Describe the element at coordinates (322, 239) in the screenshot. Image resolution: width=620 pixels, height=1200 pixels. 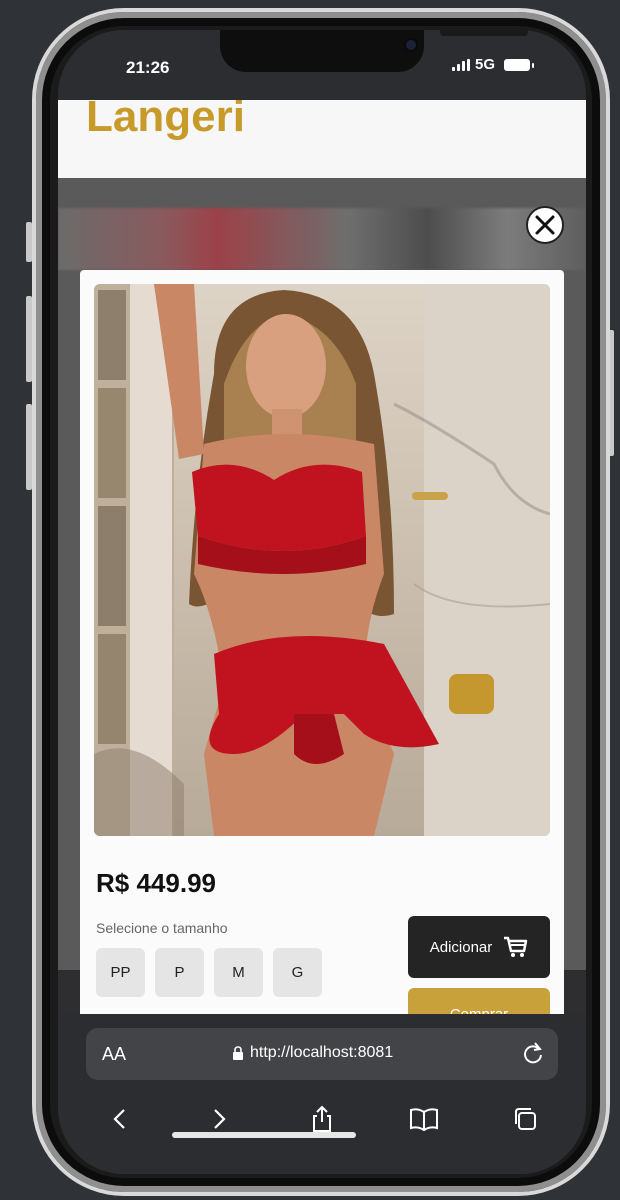
I see `background-banner` at that location.